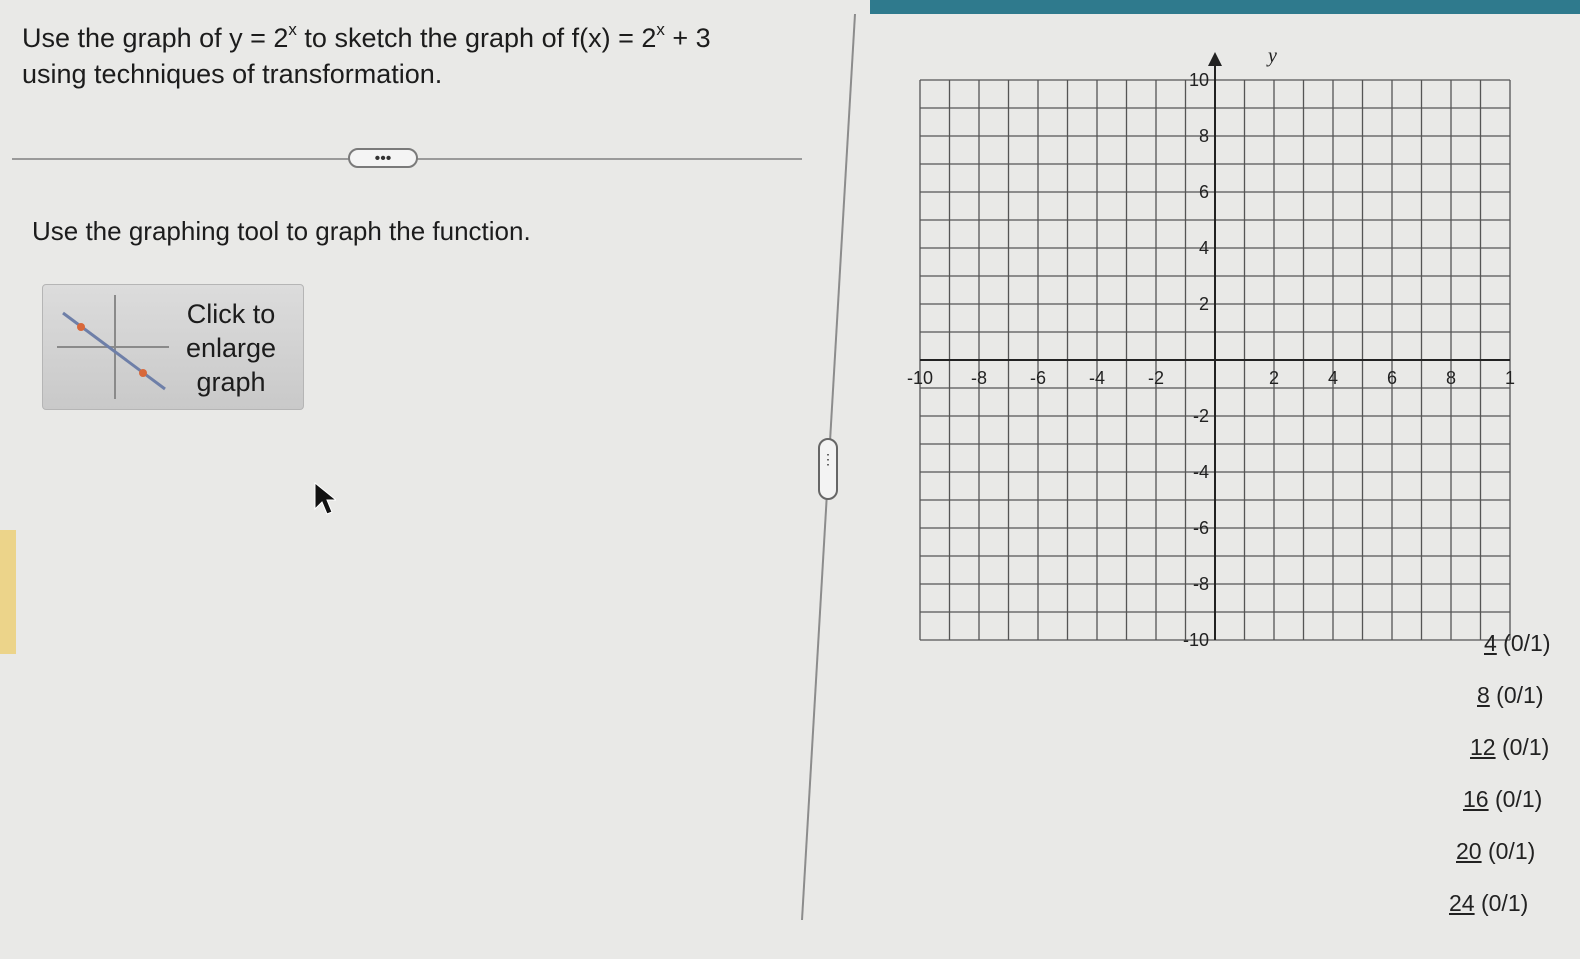 This screenshot has height=959, width=1580. I want to click on y-tick-label: 2, so click(1204, 304).